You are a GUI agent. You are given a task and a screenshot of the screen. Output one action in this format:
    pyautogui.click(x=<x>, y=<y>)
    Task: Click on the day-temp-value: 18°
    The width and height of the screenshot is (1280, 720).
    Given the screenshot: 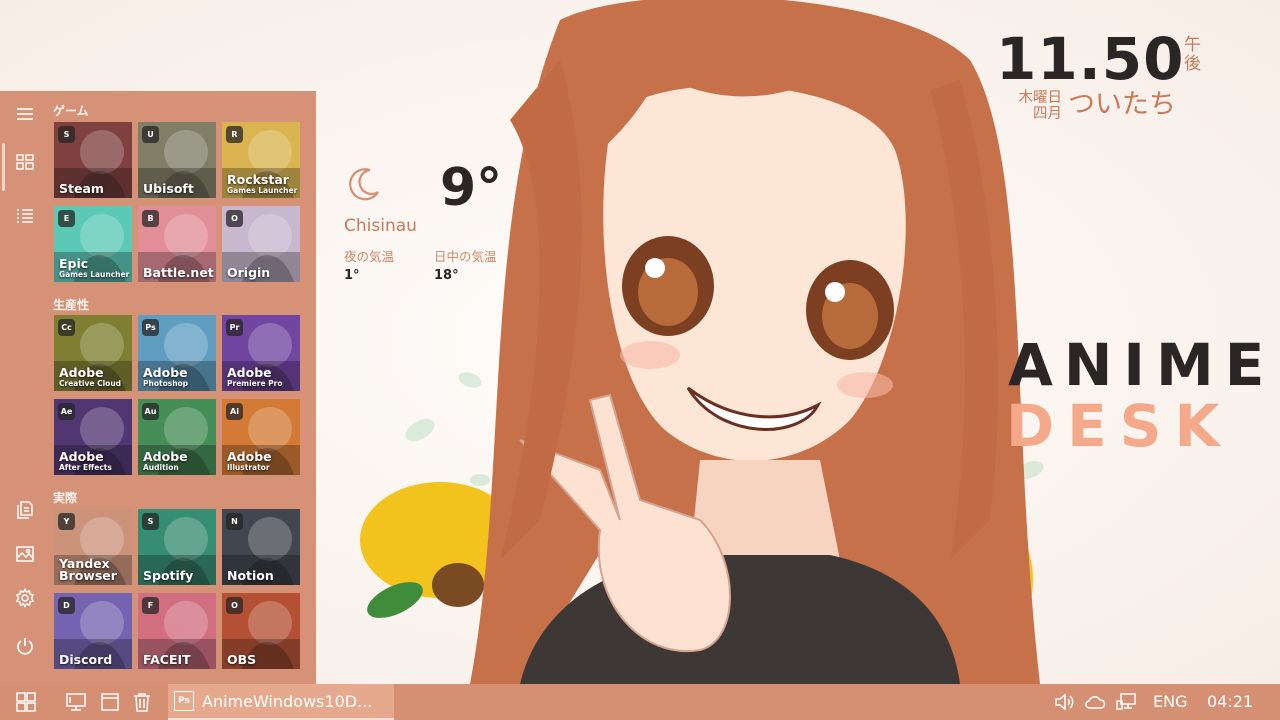 What is the action you would take?
    pyautogui.click(x=446, y=275)
    